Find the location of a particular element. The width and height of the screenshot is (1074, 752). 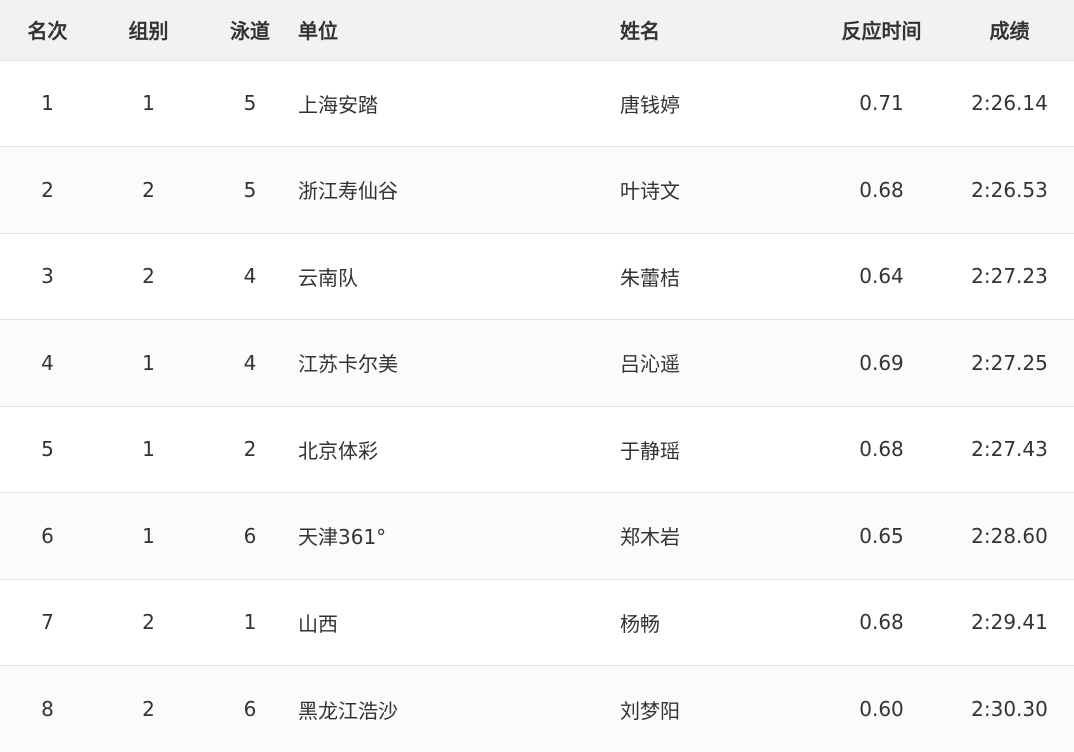

cell-name: 刘梦阳 is located at coordinates (719, 709).